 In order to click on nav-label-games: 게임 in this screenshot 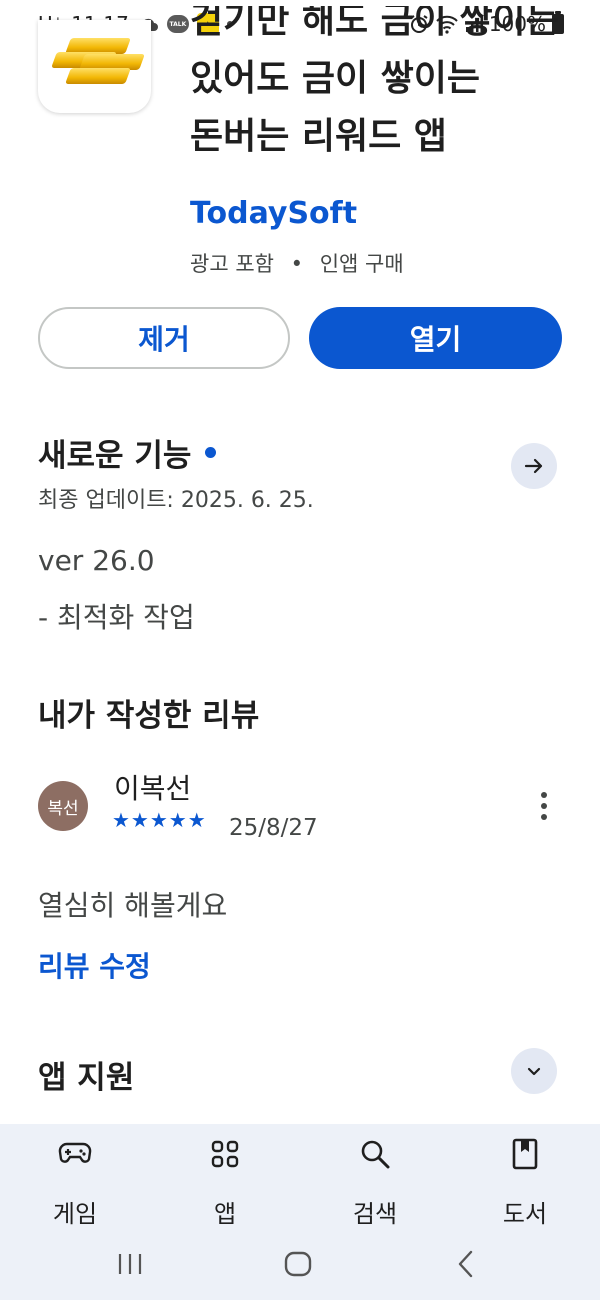, I will do `click(75, 1214)`.